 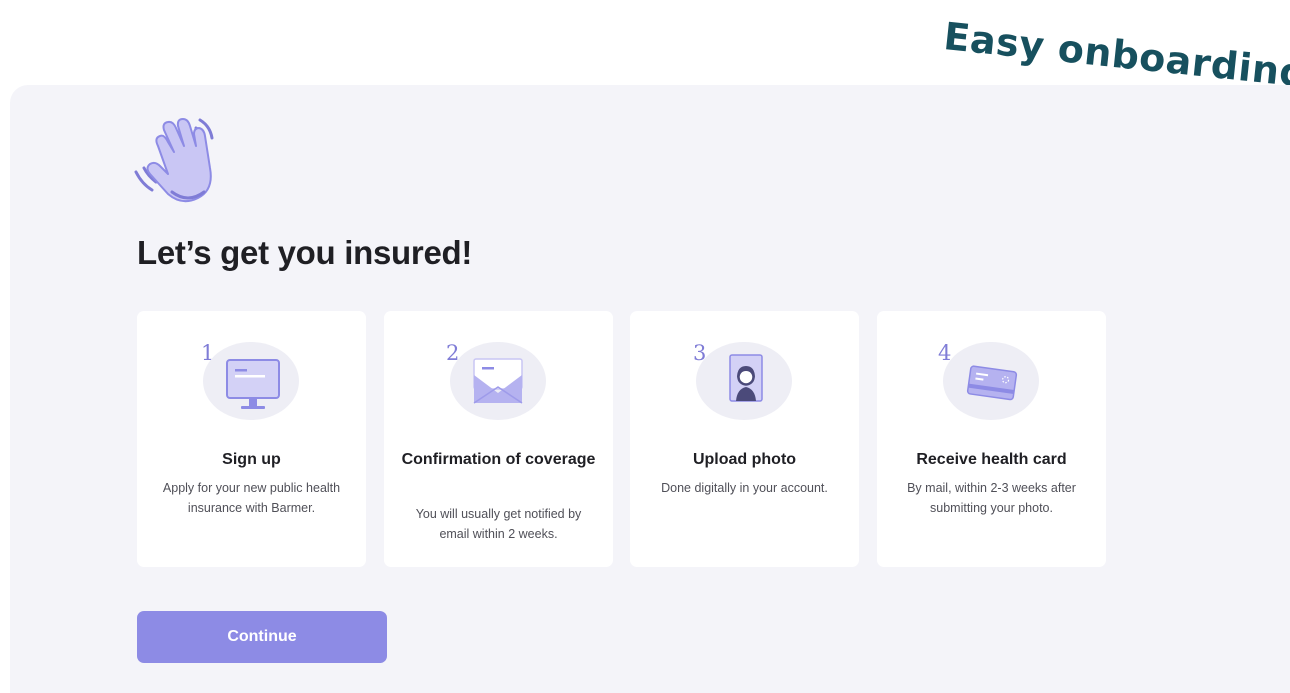 I want to click on step-title: Sign up, so click(x=251, y=459).